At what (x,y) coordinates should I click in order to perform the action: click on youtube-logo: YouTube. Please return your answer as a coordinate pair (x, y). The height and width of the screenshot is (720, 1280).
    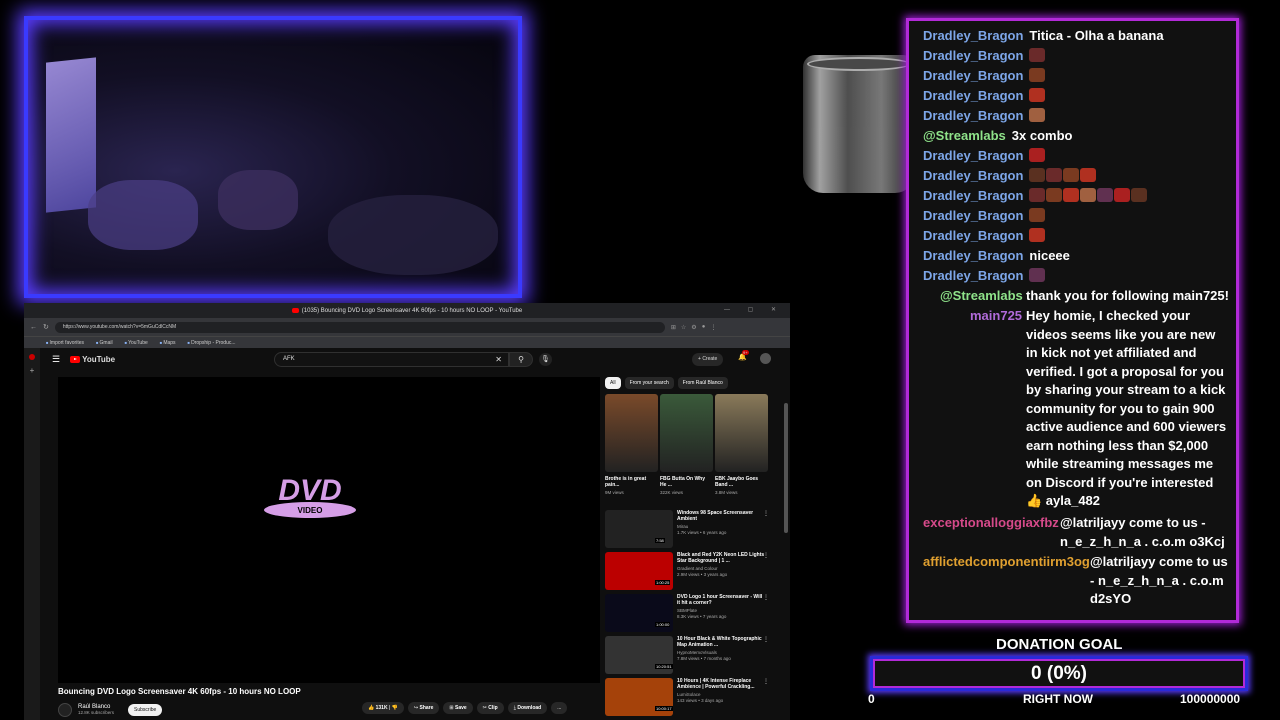
    Looking at the image, I should click on (92, 359).